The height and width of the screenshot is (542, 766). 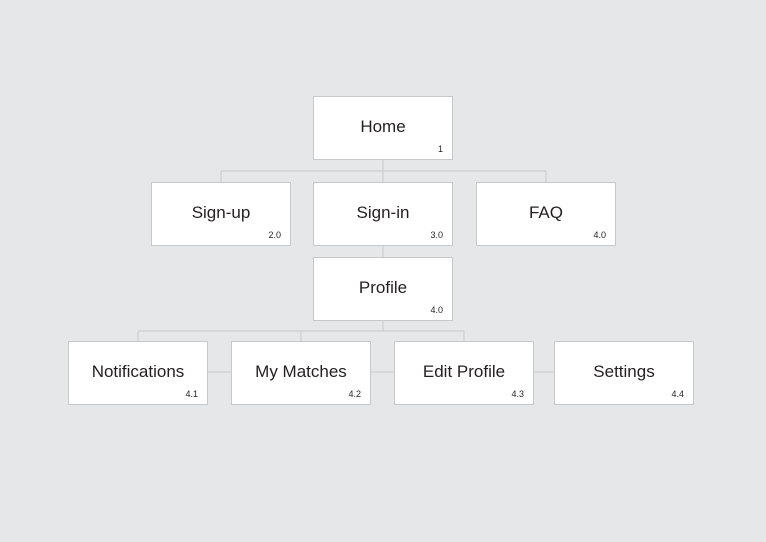 I want to click on node-label: Edit Profile, so click(x=464, y=371).